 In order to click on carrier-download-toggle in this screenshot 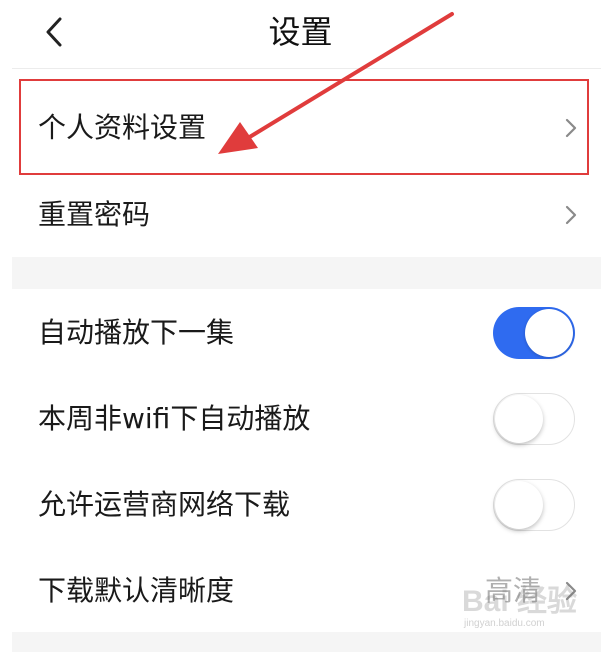, I will do `click(534, 505)`.